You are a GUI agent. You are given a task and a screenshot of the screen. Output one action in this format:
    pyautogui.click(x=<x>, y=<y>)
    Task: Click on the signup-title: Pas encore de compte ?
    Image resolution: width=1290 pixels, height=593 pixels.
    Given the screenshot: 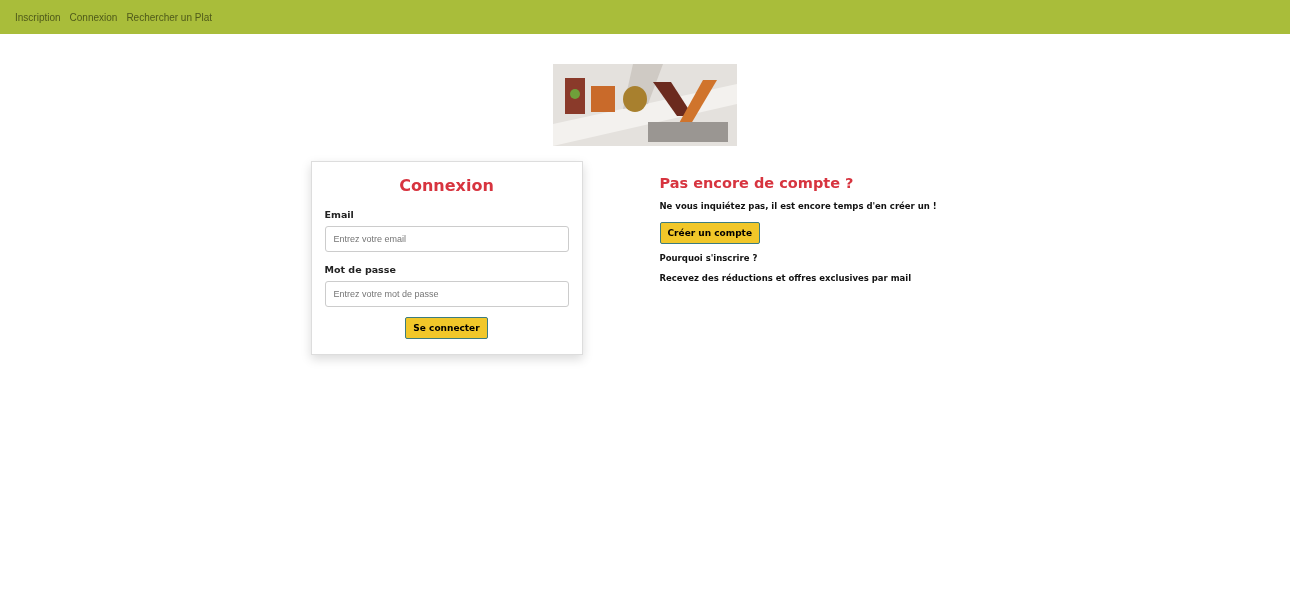 What is the action you would take?
    pyautogui.click(x=757, y=183)
    